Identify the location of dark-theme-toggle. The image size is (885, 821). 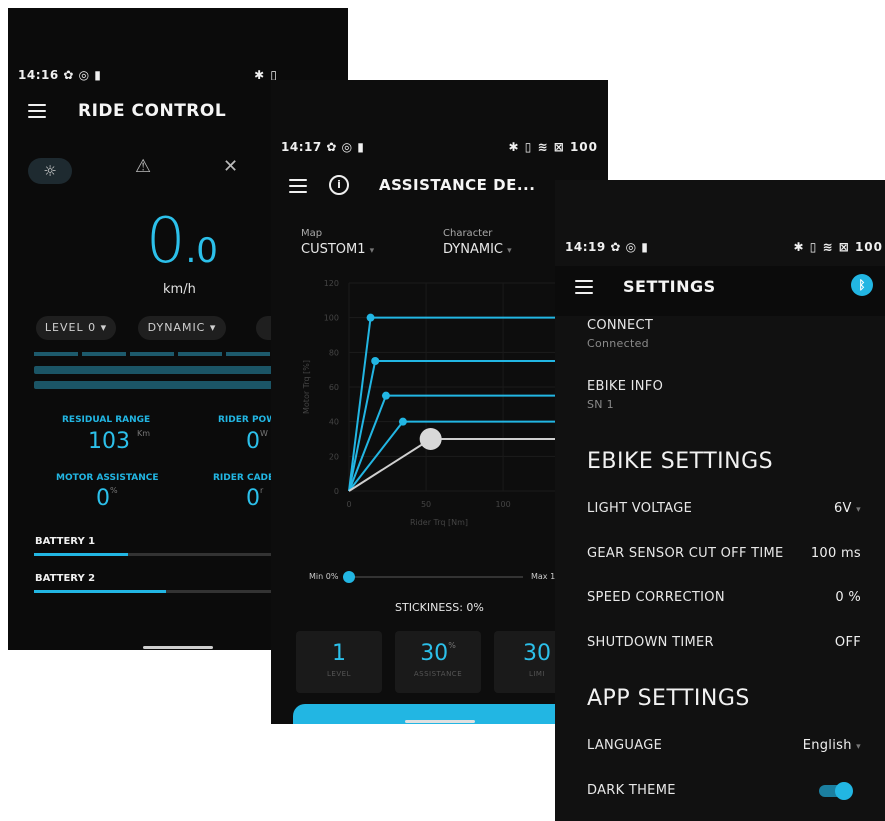
(836, 791).